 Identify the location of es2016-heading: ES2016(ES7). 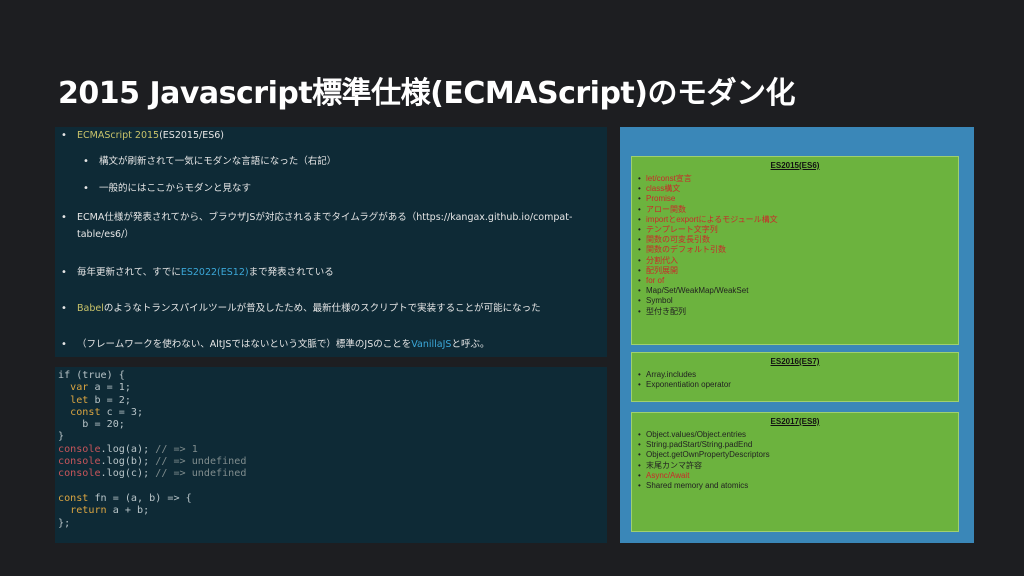
(795, 361).